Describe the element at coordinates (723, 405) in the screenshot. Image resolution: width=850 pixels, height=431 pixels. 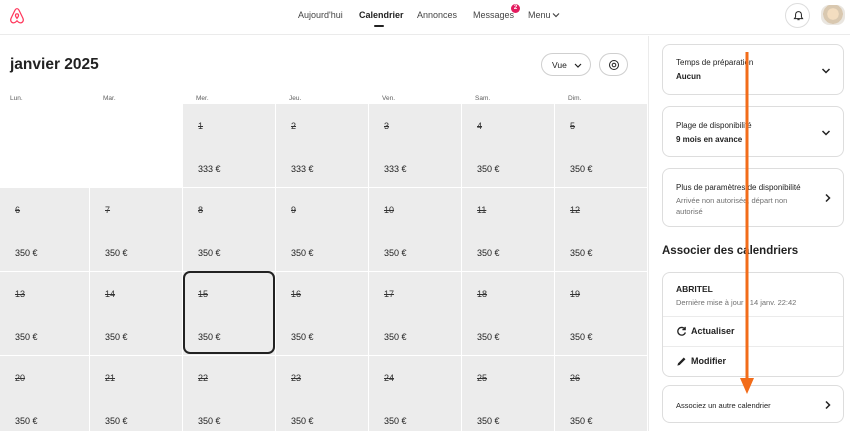
I see `link-another-calendar-label: Associez un autre calendrier` at that location.